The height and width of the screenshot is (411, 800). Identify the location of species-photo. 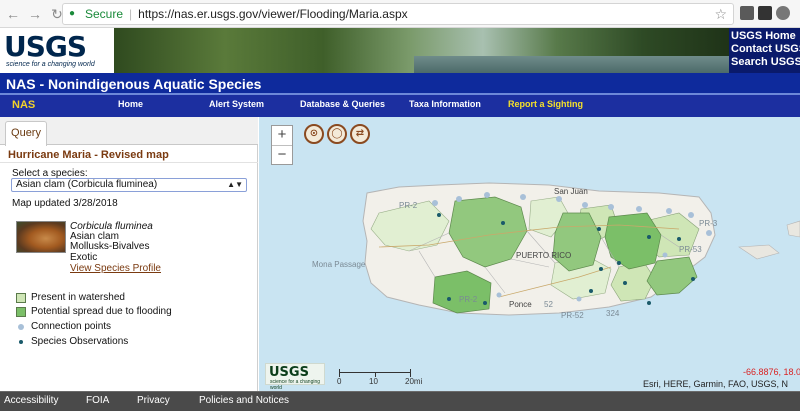
(41, 237).